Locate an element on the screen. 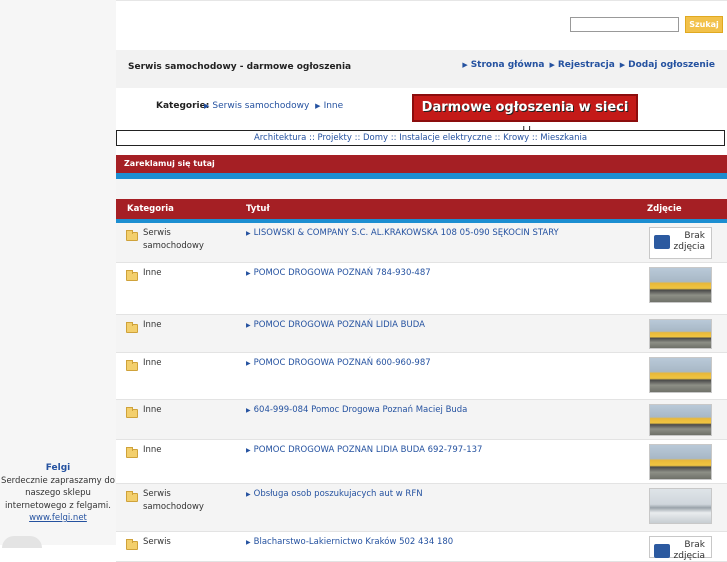 This screenshot has height=562, width=727. nav-register: Rejestracja is located at coordinates (586, 65).